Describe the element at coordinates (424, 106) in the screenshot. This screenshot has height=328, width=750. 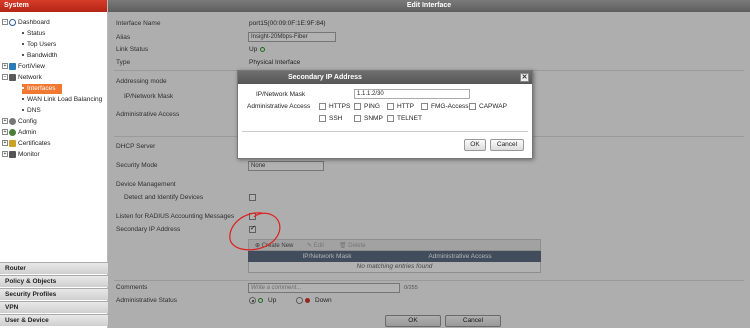
I see `fmg-access-checkbox` at that location.